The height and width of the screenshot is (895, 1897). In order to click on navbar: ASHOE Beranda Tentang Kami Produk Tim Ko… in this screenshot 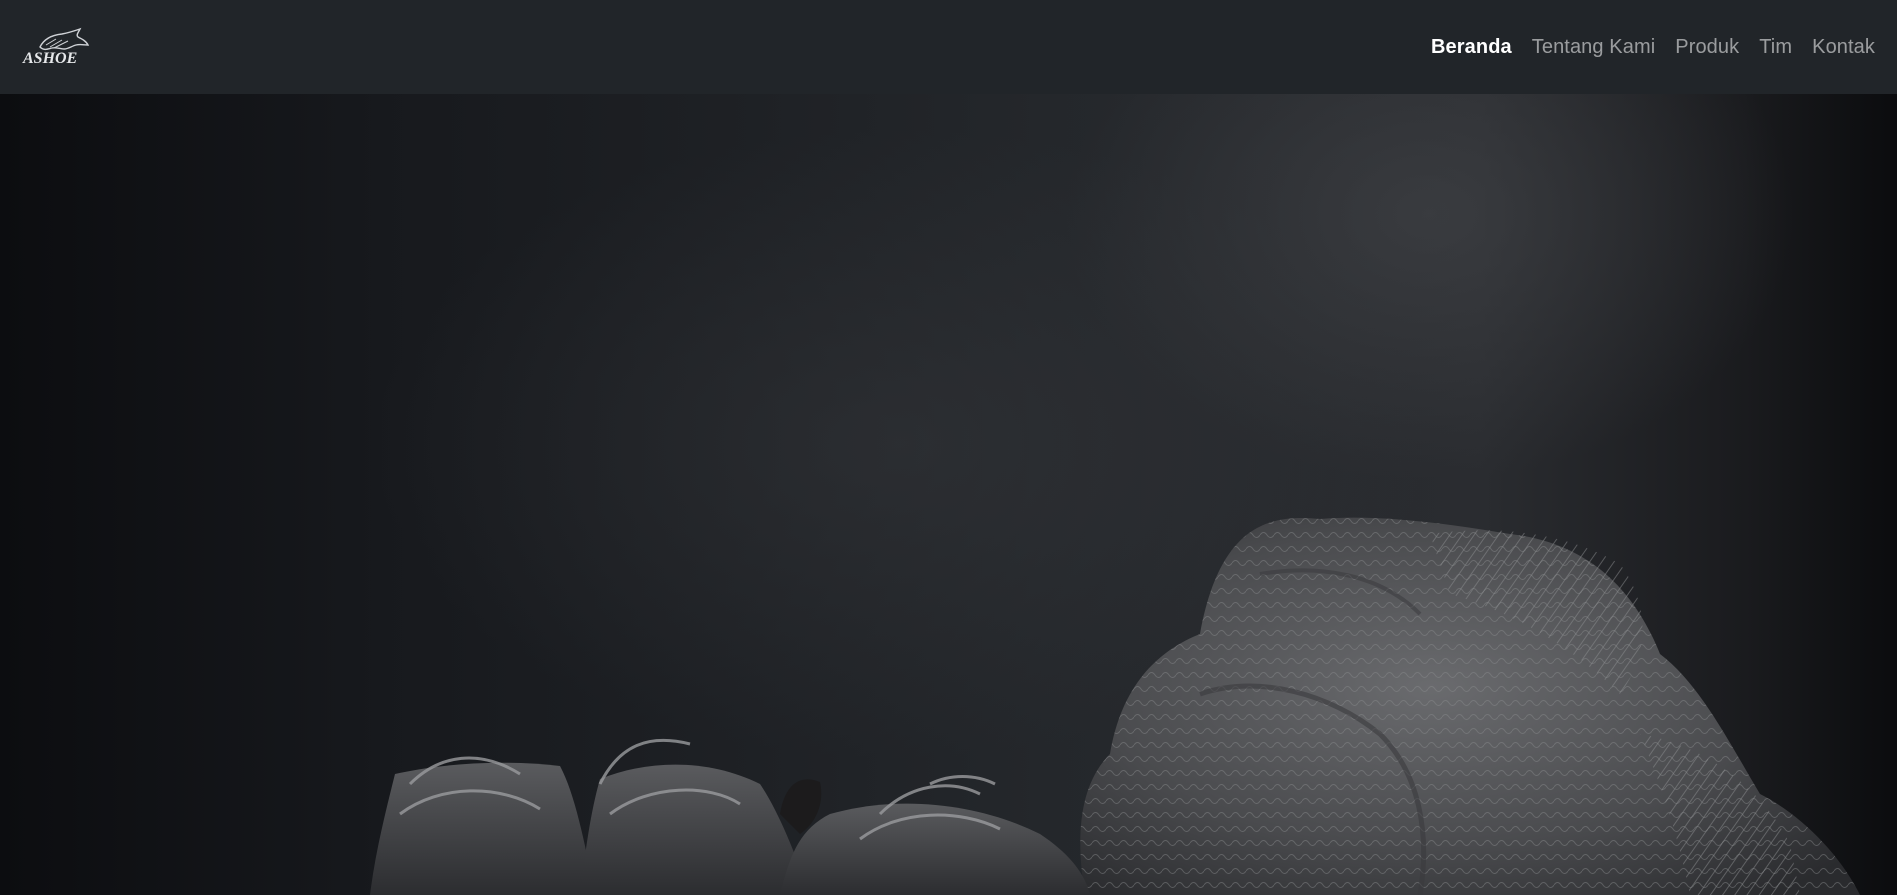, I will do `click(948, 47)`.